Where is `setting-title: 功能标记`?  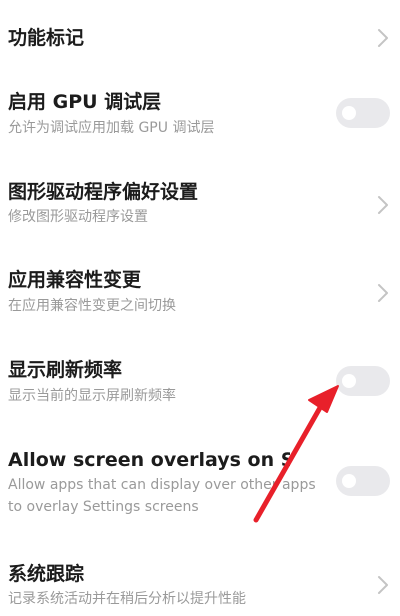 setting-title: 功能标记 is located at coordinates (46, 38).